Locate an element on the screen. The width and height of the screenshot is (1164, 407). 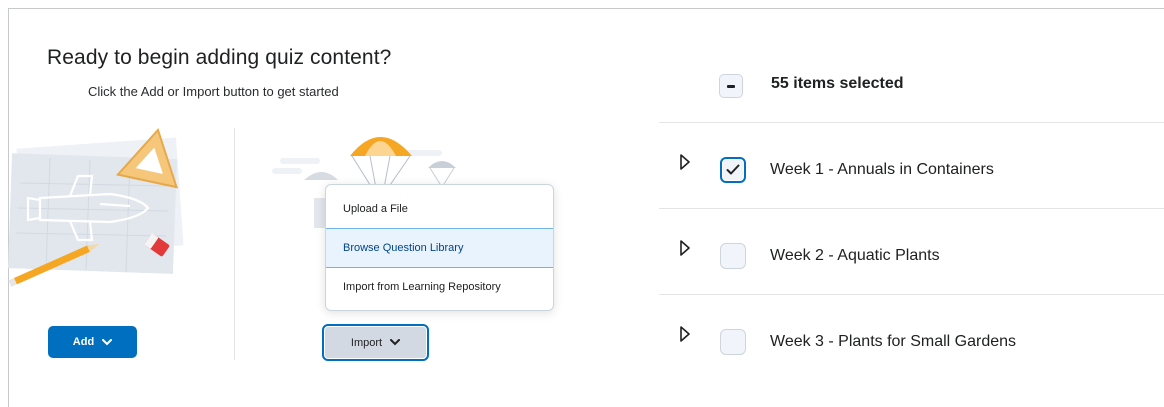
import-button: Import is located at coordinates (375, 342).